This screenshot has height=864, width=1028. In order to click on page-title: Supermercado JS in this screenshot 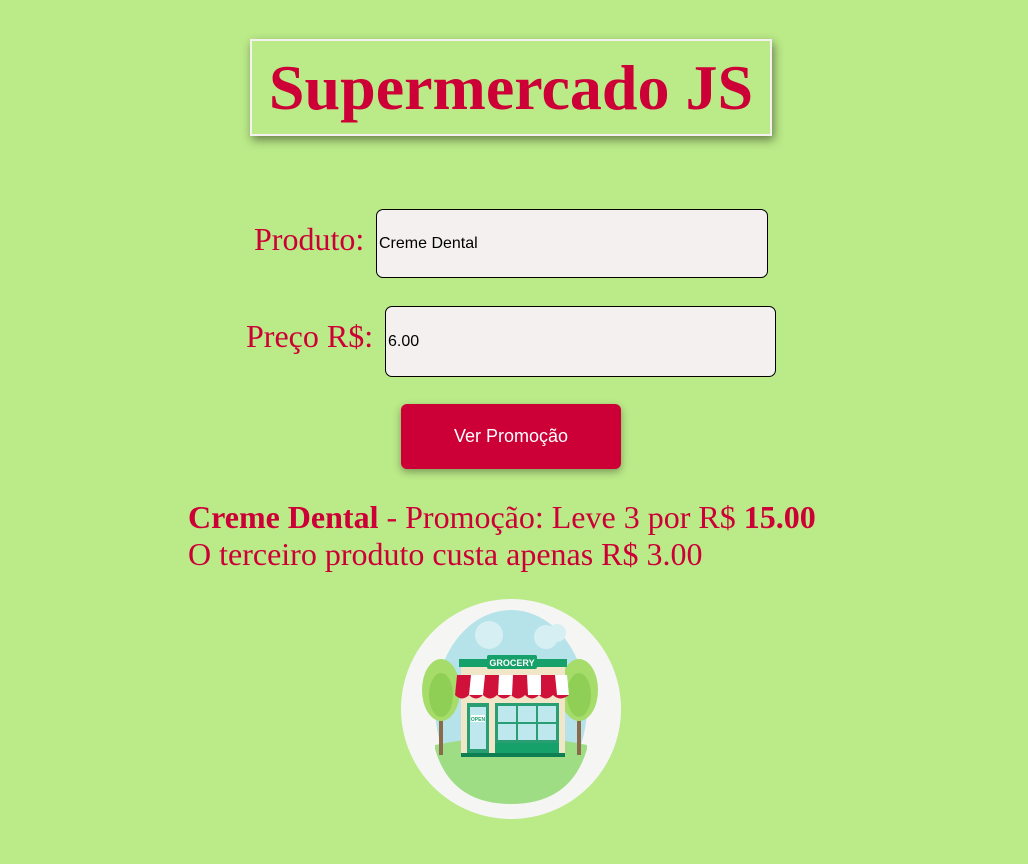, I will do `click(511, 87)`.